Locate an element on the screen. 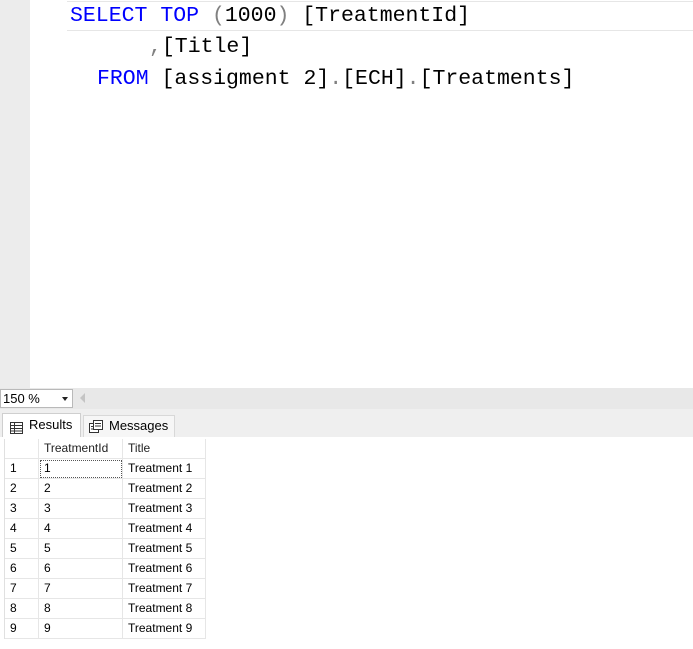 Image resolution: width=693 pixels, height=649 pixels. treatmentid-cell: 2 is located at coordinates (81, 489).